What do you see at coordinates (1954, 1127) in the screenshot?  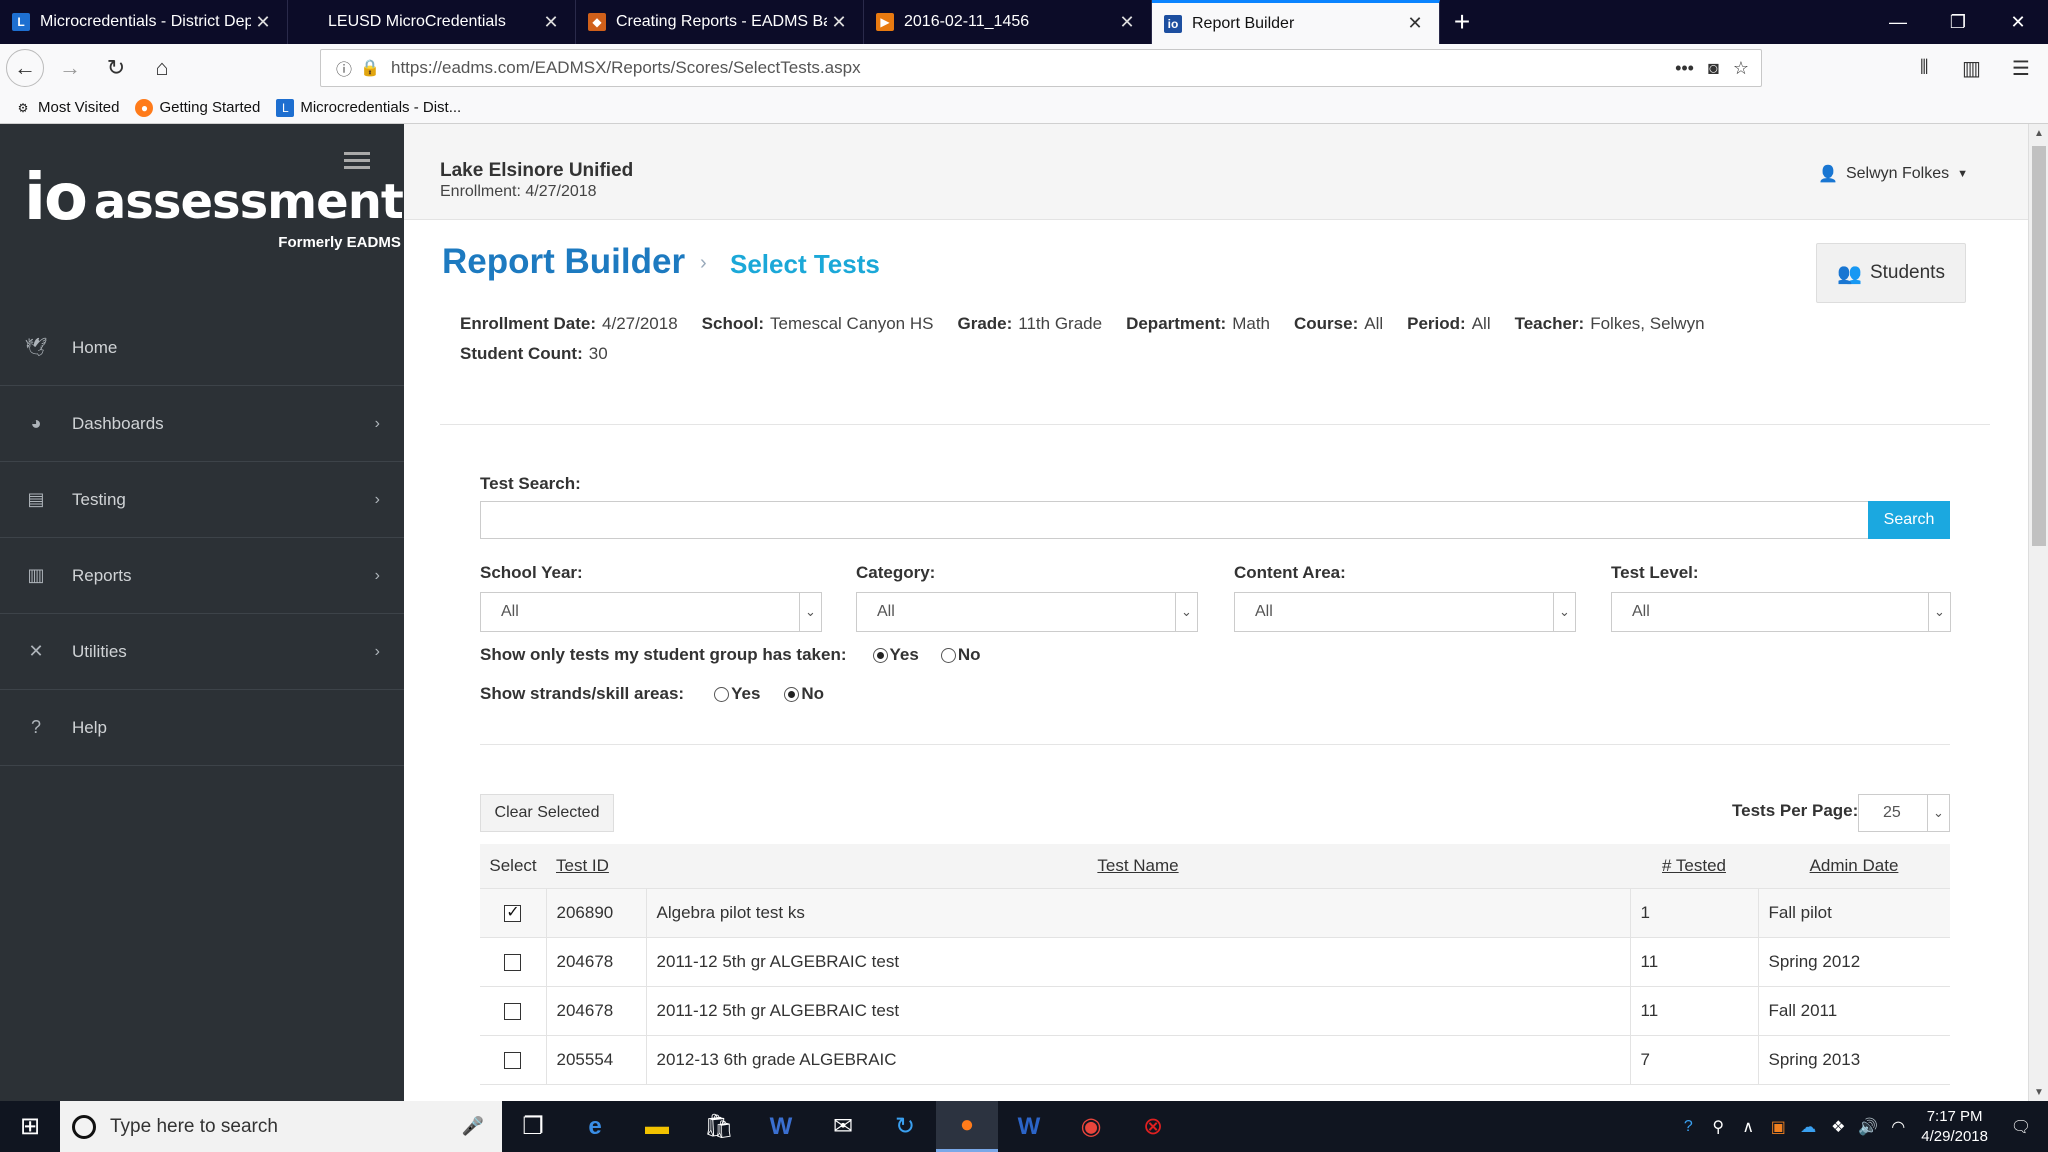 I see `clock: 7:17 PM 4/29/2018` at bounding box center [1954, 1127].